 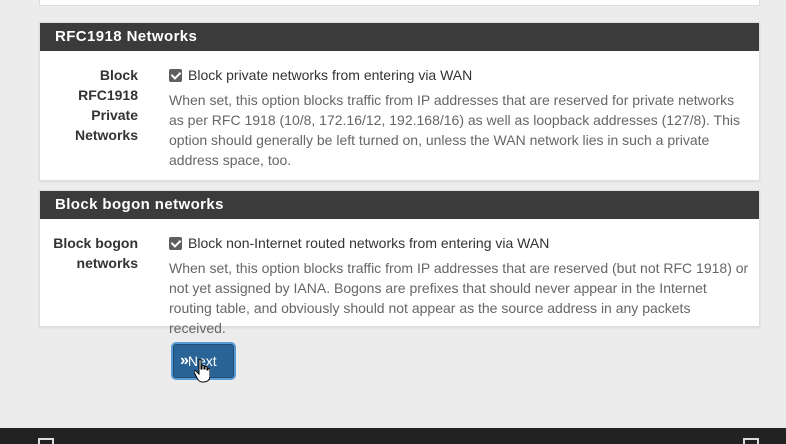 What do you see at coordinates (751, 441) in the screenshot?
I see `footer-right-icon` at bounding box center [751, 441].